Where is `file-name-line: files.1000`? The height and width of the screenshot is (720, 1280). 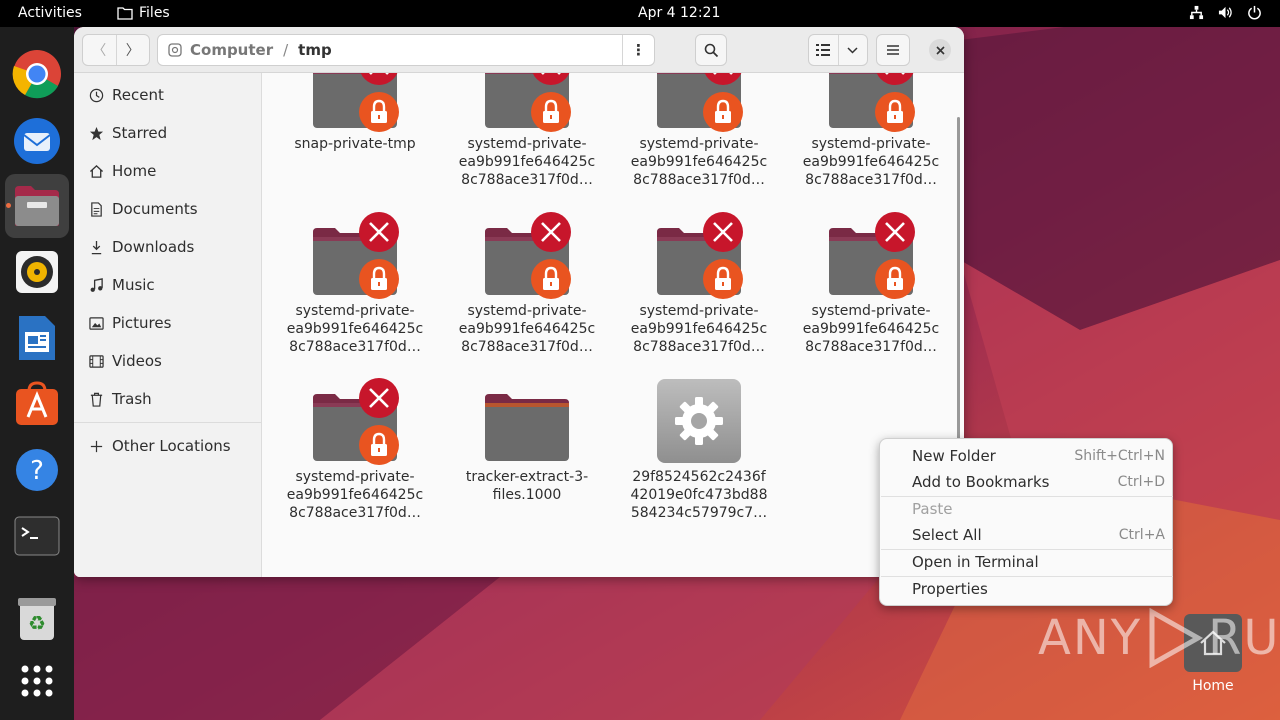 file-name-line: files.1000 is located at coordinates (527, 495).